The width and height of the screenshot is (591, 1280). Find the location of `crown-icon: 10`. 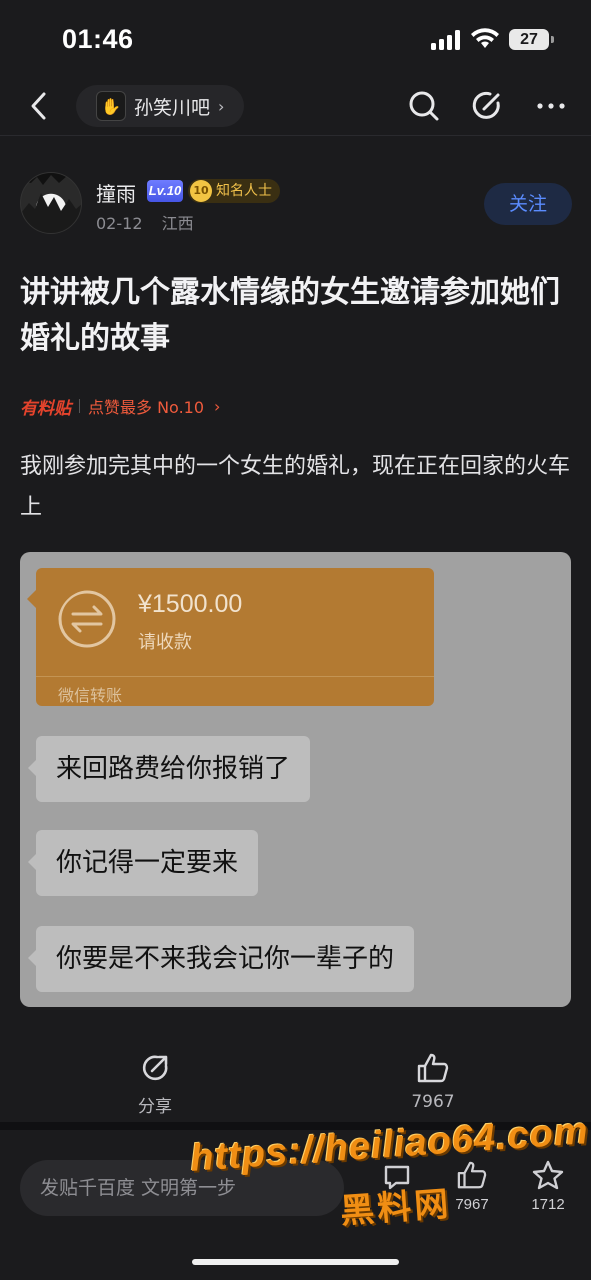

crown-icon: 10 is located at coordinates (201, 191).